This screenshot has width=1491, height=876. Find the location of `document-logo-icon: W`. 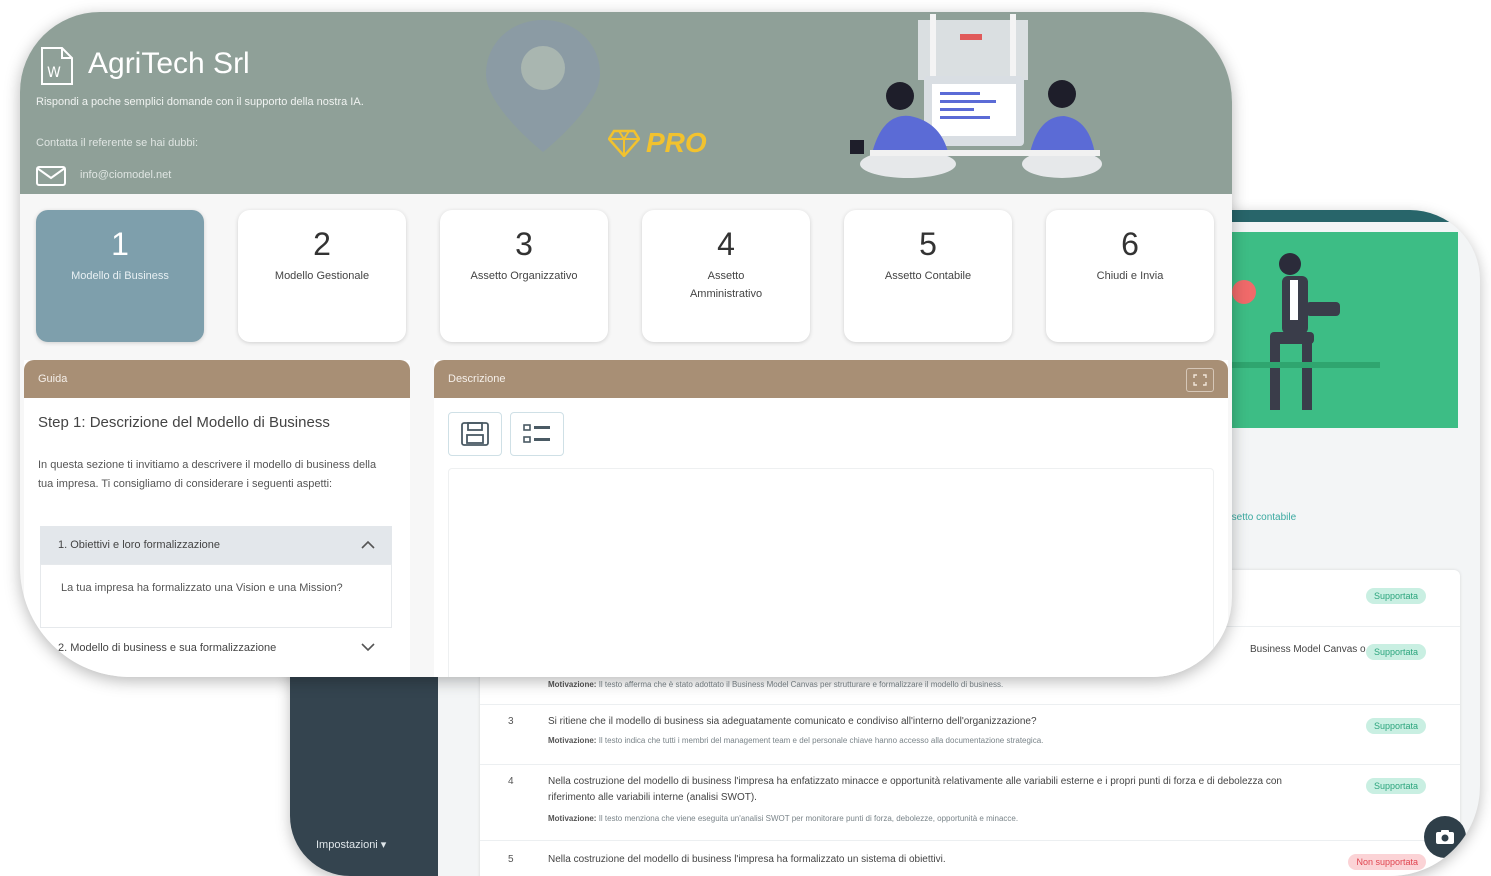

document-logo-icon: W is located at coordinates (57, 66).